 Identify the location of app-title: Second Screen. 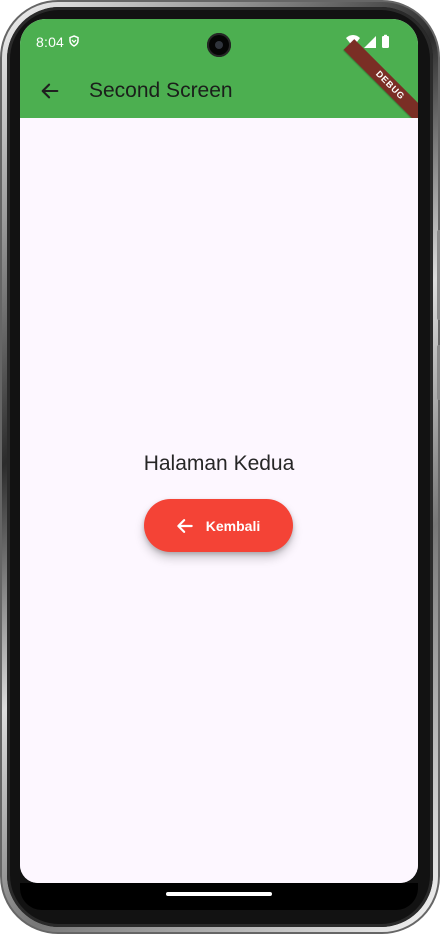
(161, 90).